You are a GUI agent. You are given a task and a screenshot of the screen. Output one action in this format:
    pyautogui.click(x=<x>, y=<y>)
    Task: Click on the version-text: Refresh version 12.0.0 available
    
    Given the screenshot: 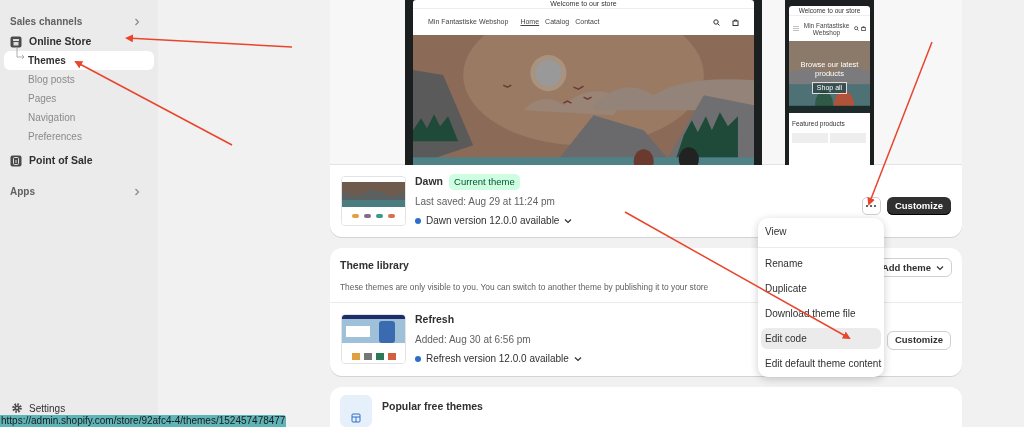 What is the action you would take?
    pyautogui.click(x=497, y=359)
    